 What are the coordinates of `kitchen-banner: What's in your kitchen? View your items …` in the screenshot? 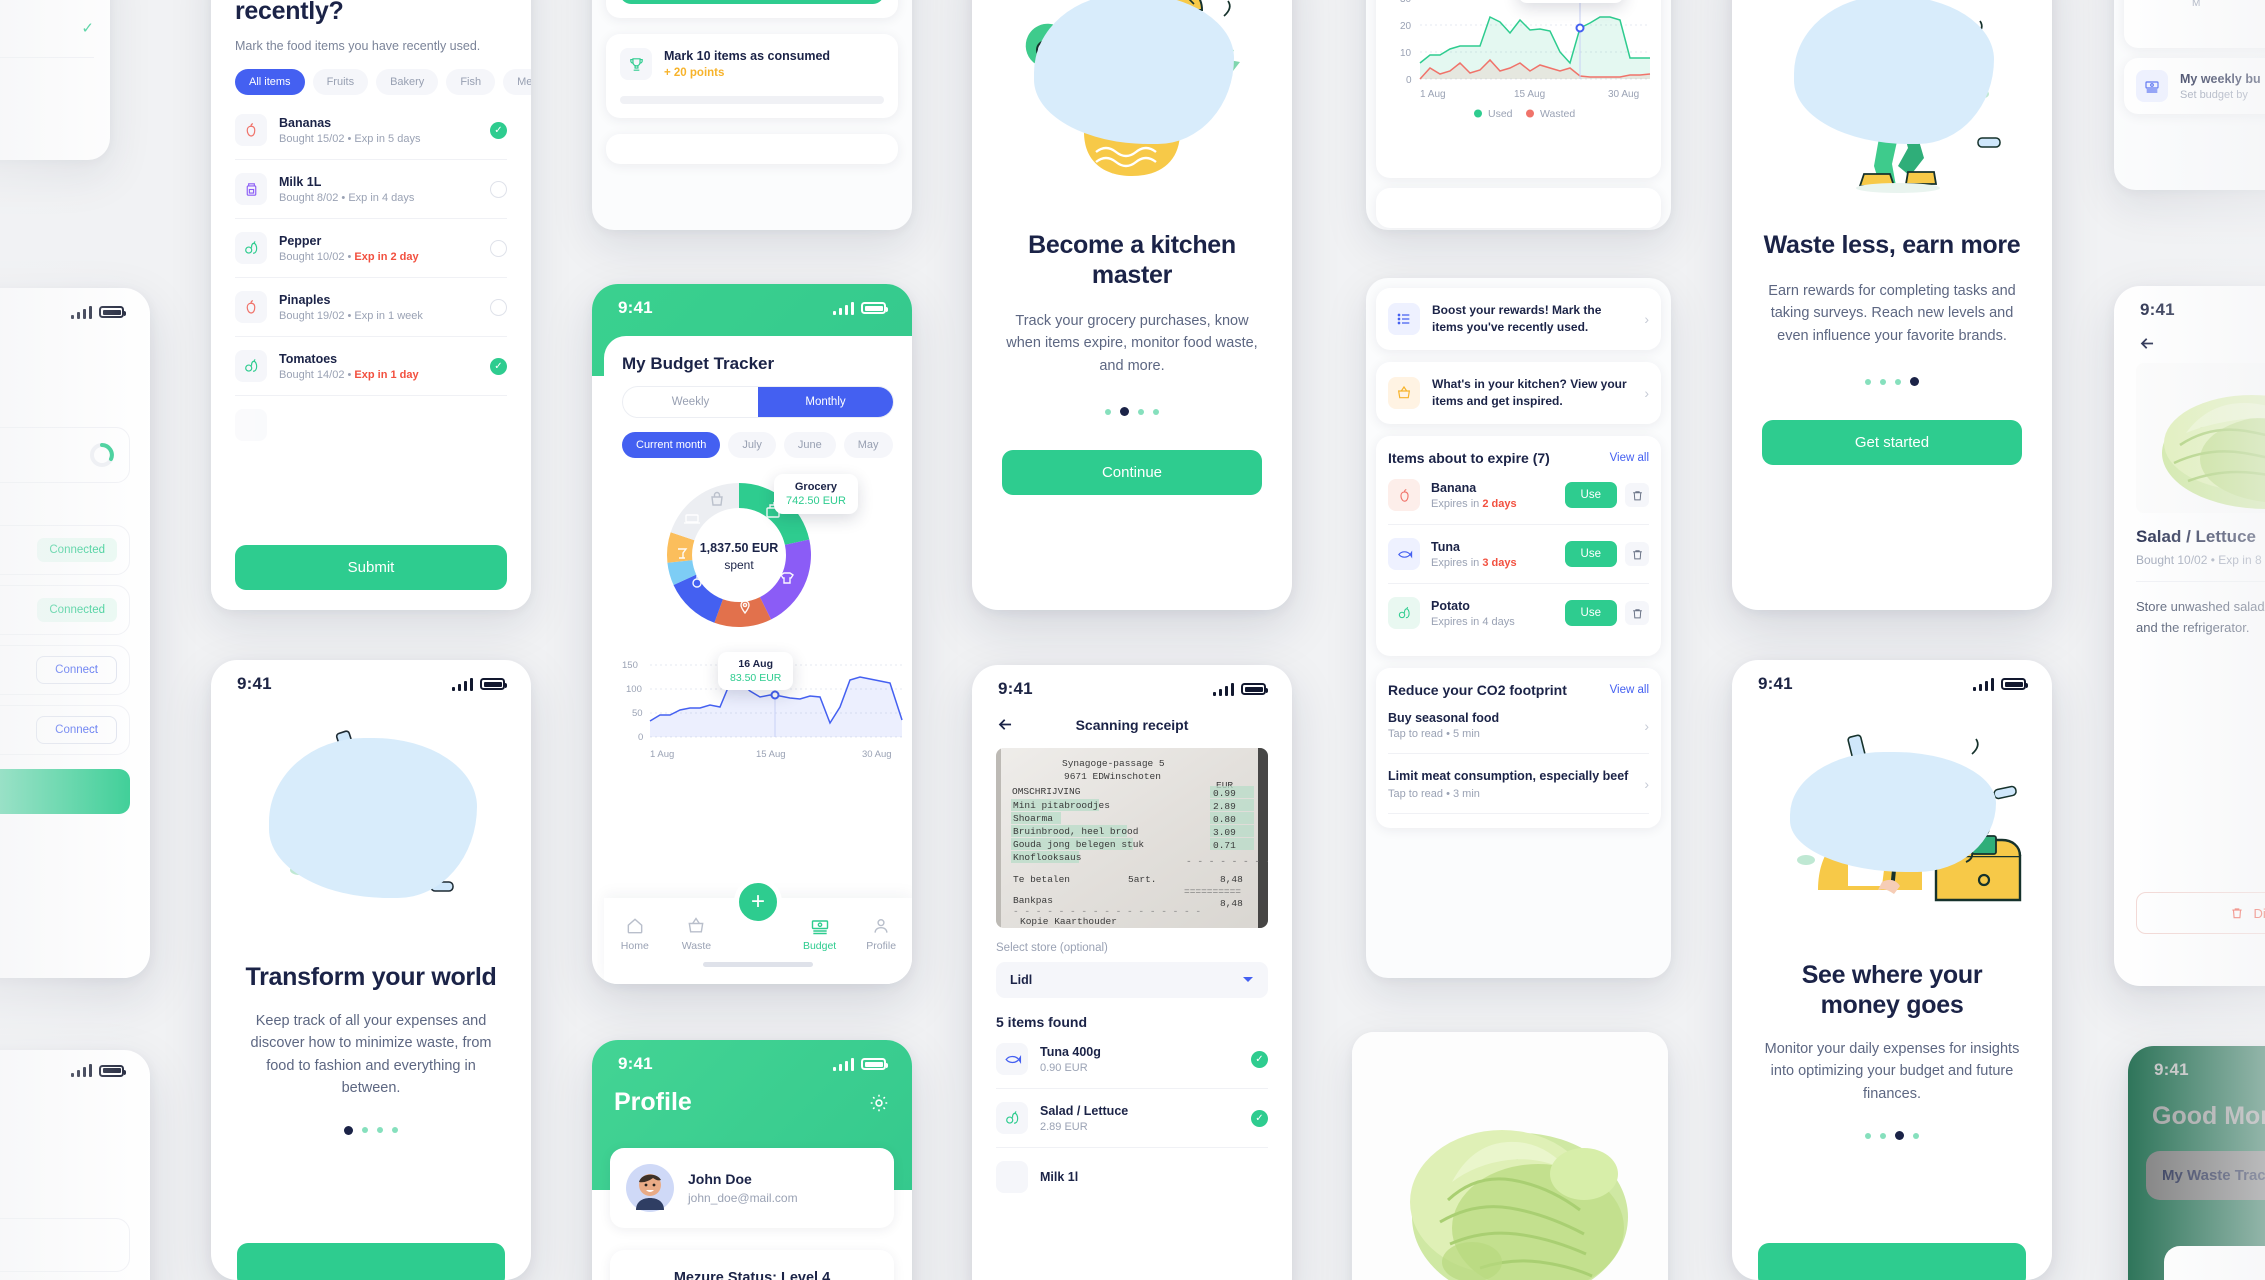 It's located at (1518, 393).